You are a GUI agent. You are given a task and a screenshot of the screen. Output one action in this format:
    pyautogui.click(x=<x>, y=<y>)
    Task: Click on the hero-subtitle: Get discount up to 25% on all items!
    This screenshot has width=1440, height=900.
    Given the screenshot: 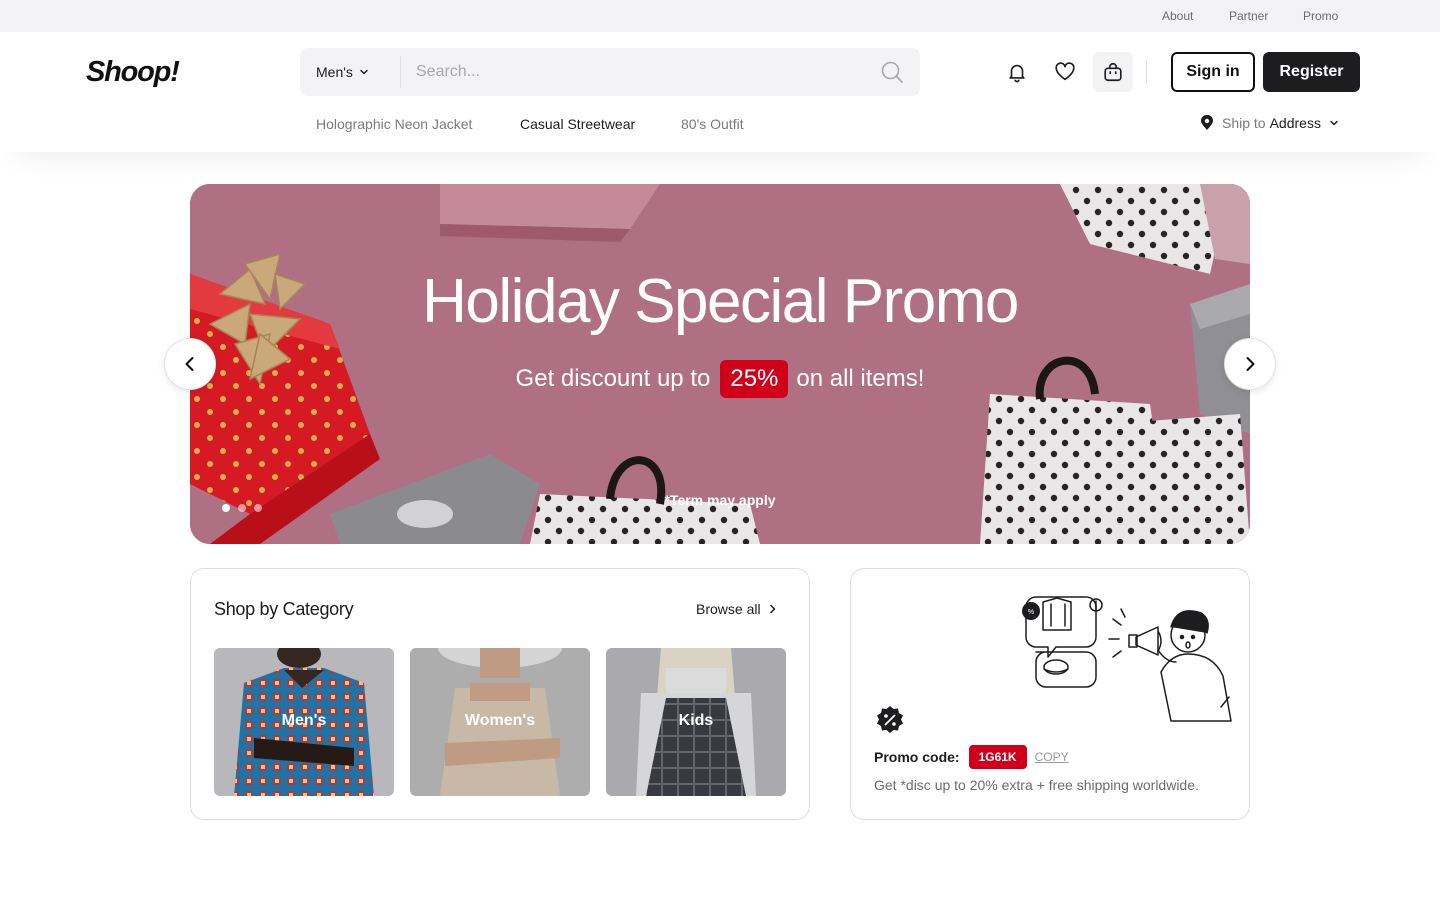 What is the action you would take?
    pyautogui.click(x=720, y=379)
    